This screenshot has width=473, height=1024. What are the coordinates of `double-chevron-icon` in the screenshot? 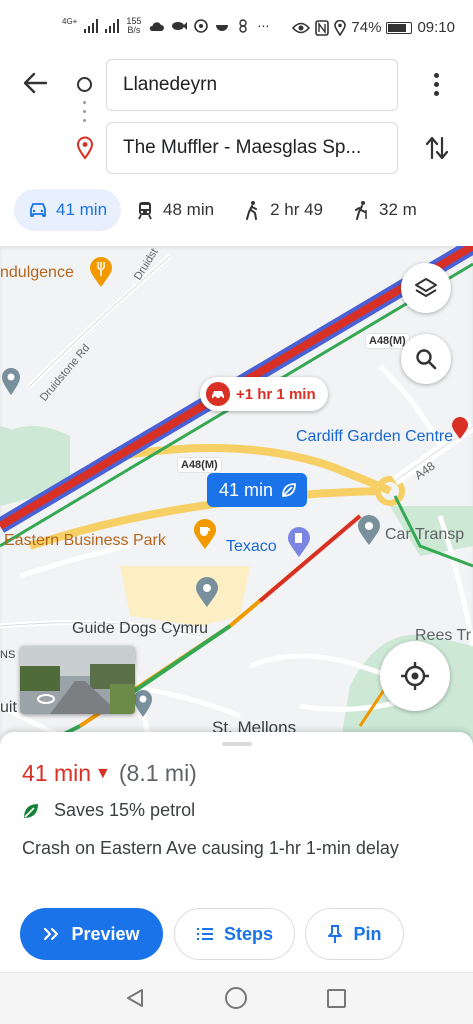 It's located at (51, 934).